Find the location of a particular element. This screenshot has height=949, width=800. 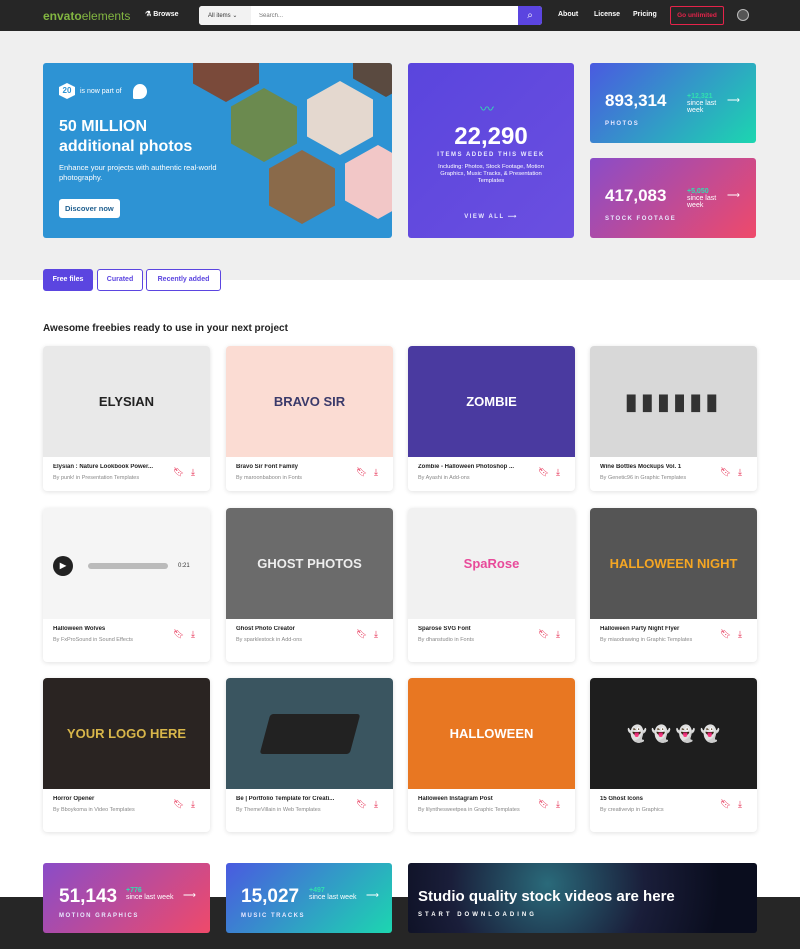

tab-free-files: Free files is located at coordinates (68, 280).